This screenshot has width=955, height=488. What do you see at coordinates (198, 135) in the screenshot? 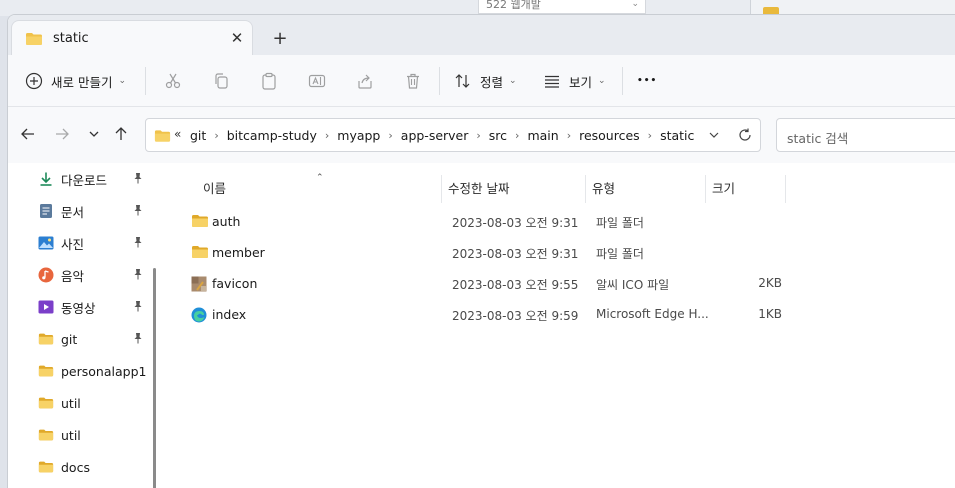
I see `breadcrumb-item-git: git` at bounding box center [198, 135].